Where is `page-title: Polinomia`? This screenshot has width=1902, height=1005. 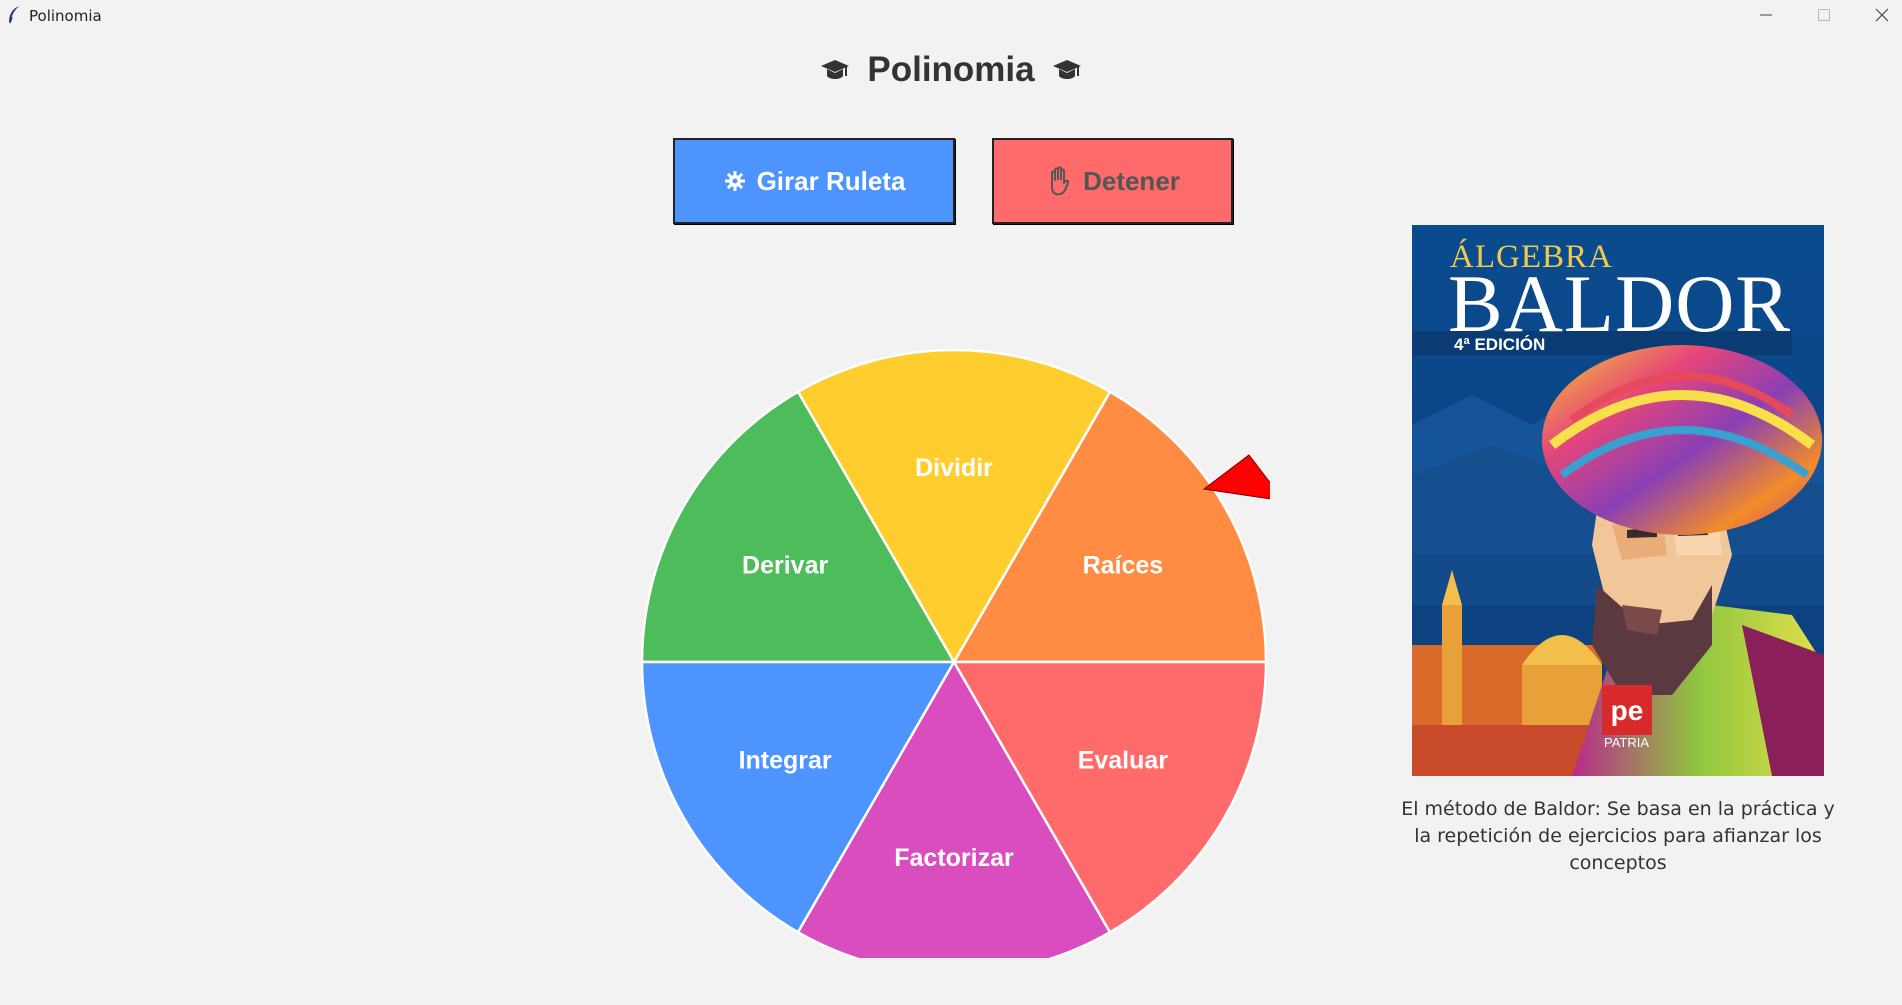 page-title: Polinomia is located at coordinates (951, 69).